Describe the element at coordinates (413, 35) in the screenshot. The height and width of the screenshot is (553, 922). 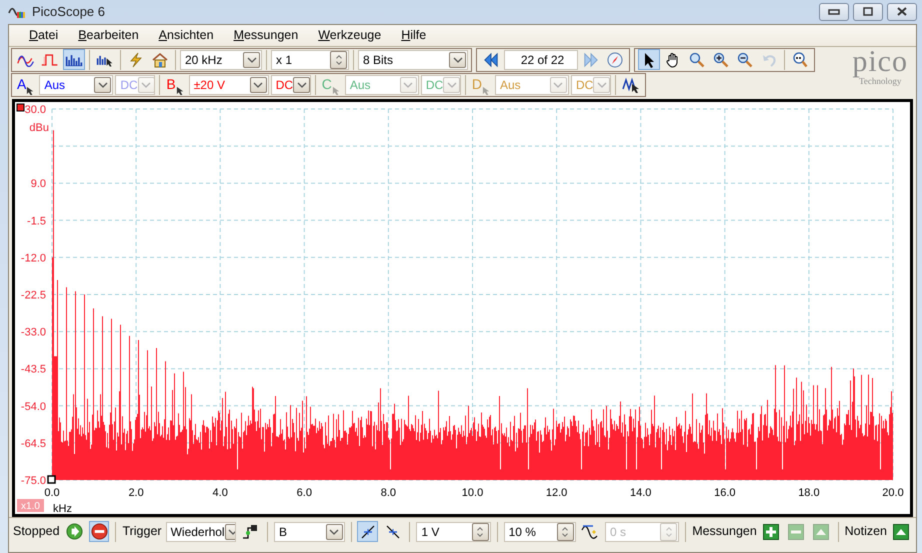
I see `menu-item: Hilfe` at that location.